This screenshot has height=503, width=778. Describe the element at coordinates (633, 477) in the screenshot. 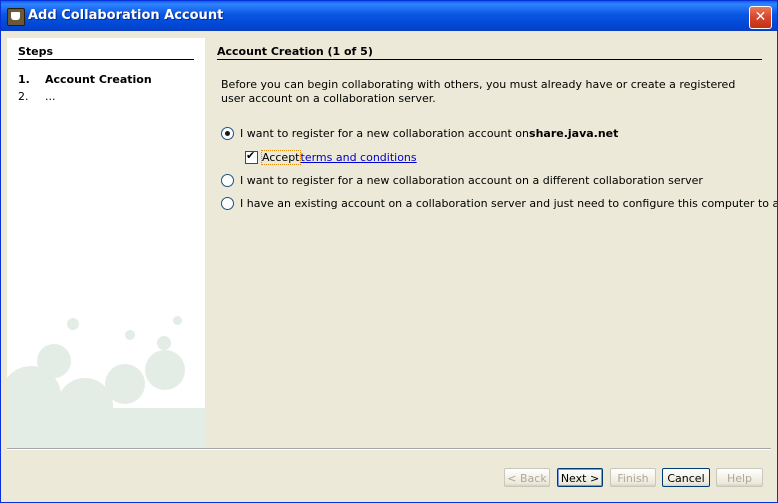

I see `finish-button: Finish` at that location.